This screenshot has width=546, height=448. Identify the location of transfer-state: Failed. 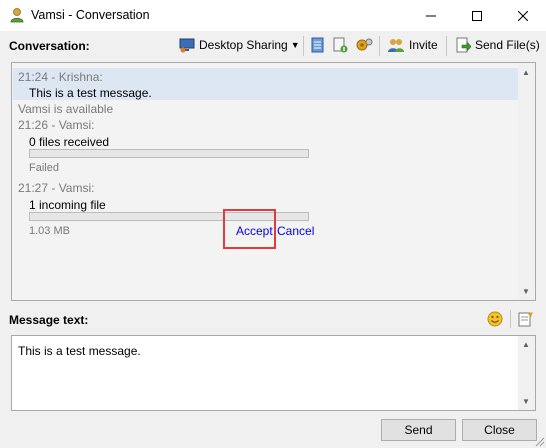
(44, 168).